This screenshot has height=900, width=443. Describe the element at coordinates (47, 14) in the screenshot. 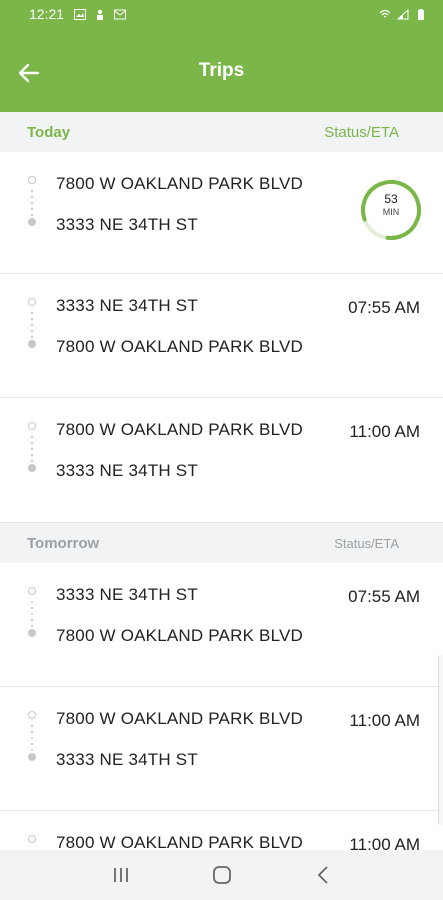

I see `status-time: 12:21` at that location.